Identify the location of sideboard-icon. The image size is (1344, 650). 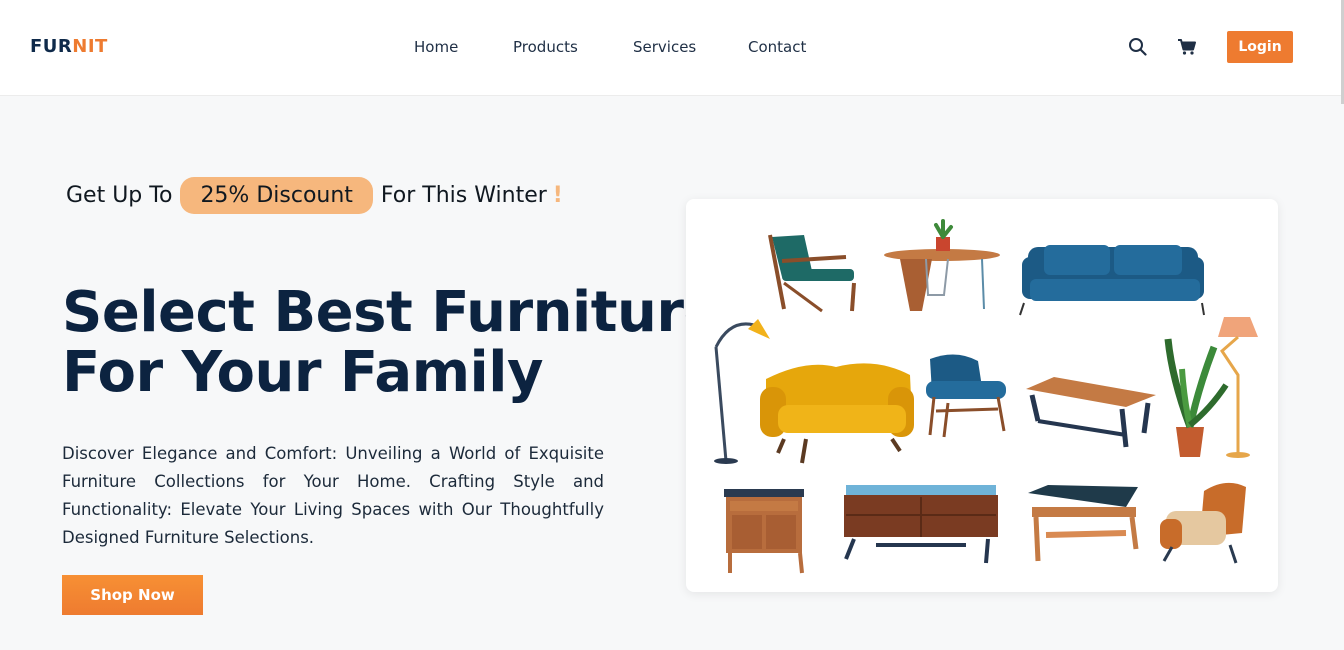
(921, 524).